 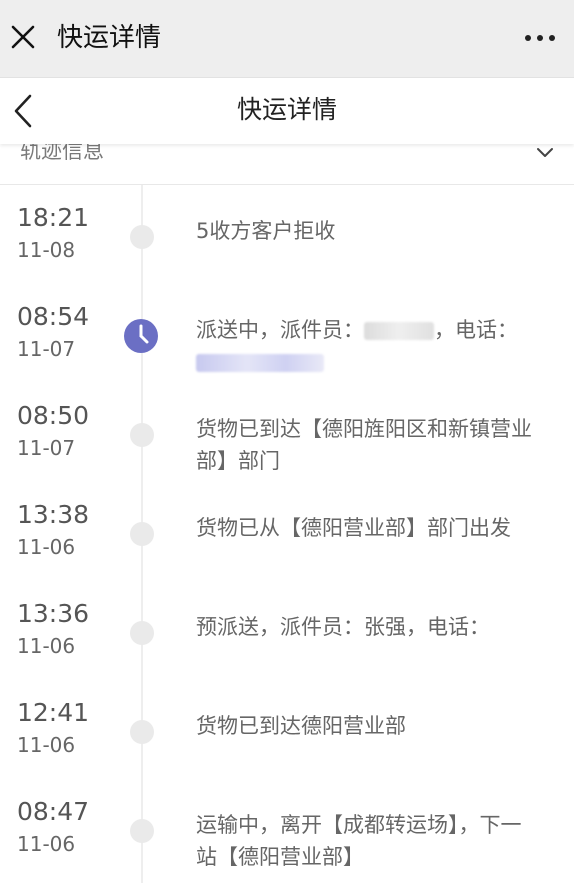 I want to click on event-description: 5收方客户拒收, so click(x=266, y=231).